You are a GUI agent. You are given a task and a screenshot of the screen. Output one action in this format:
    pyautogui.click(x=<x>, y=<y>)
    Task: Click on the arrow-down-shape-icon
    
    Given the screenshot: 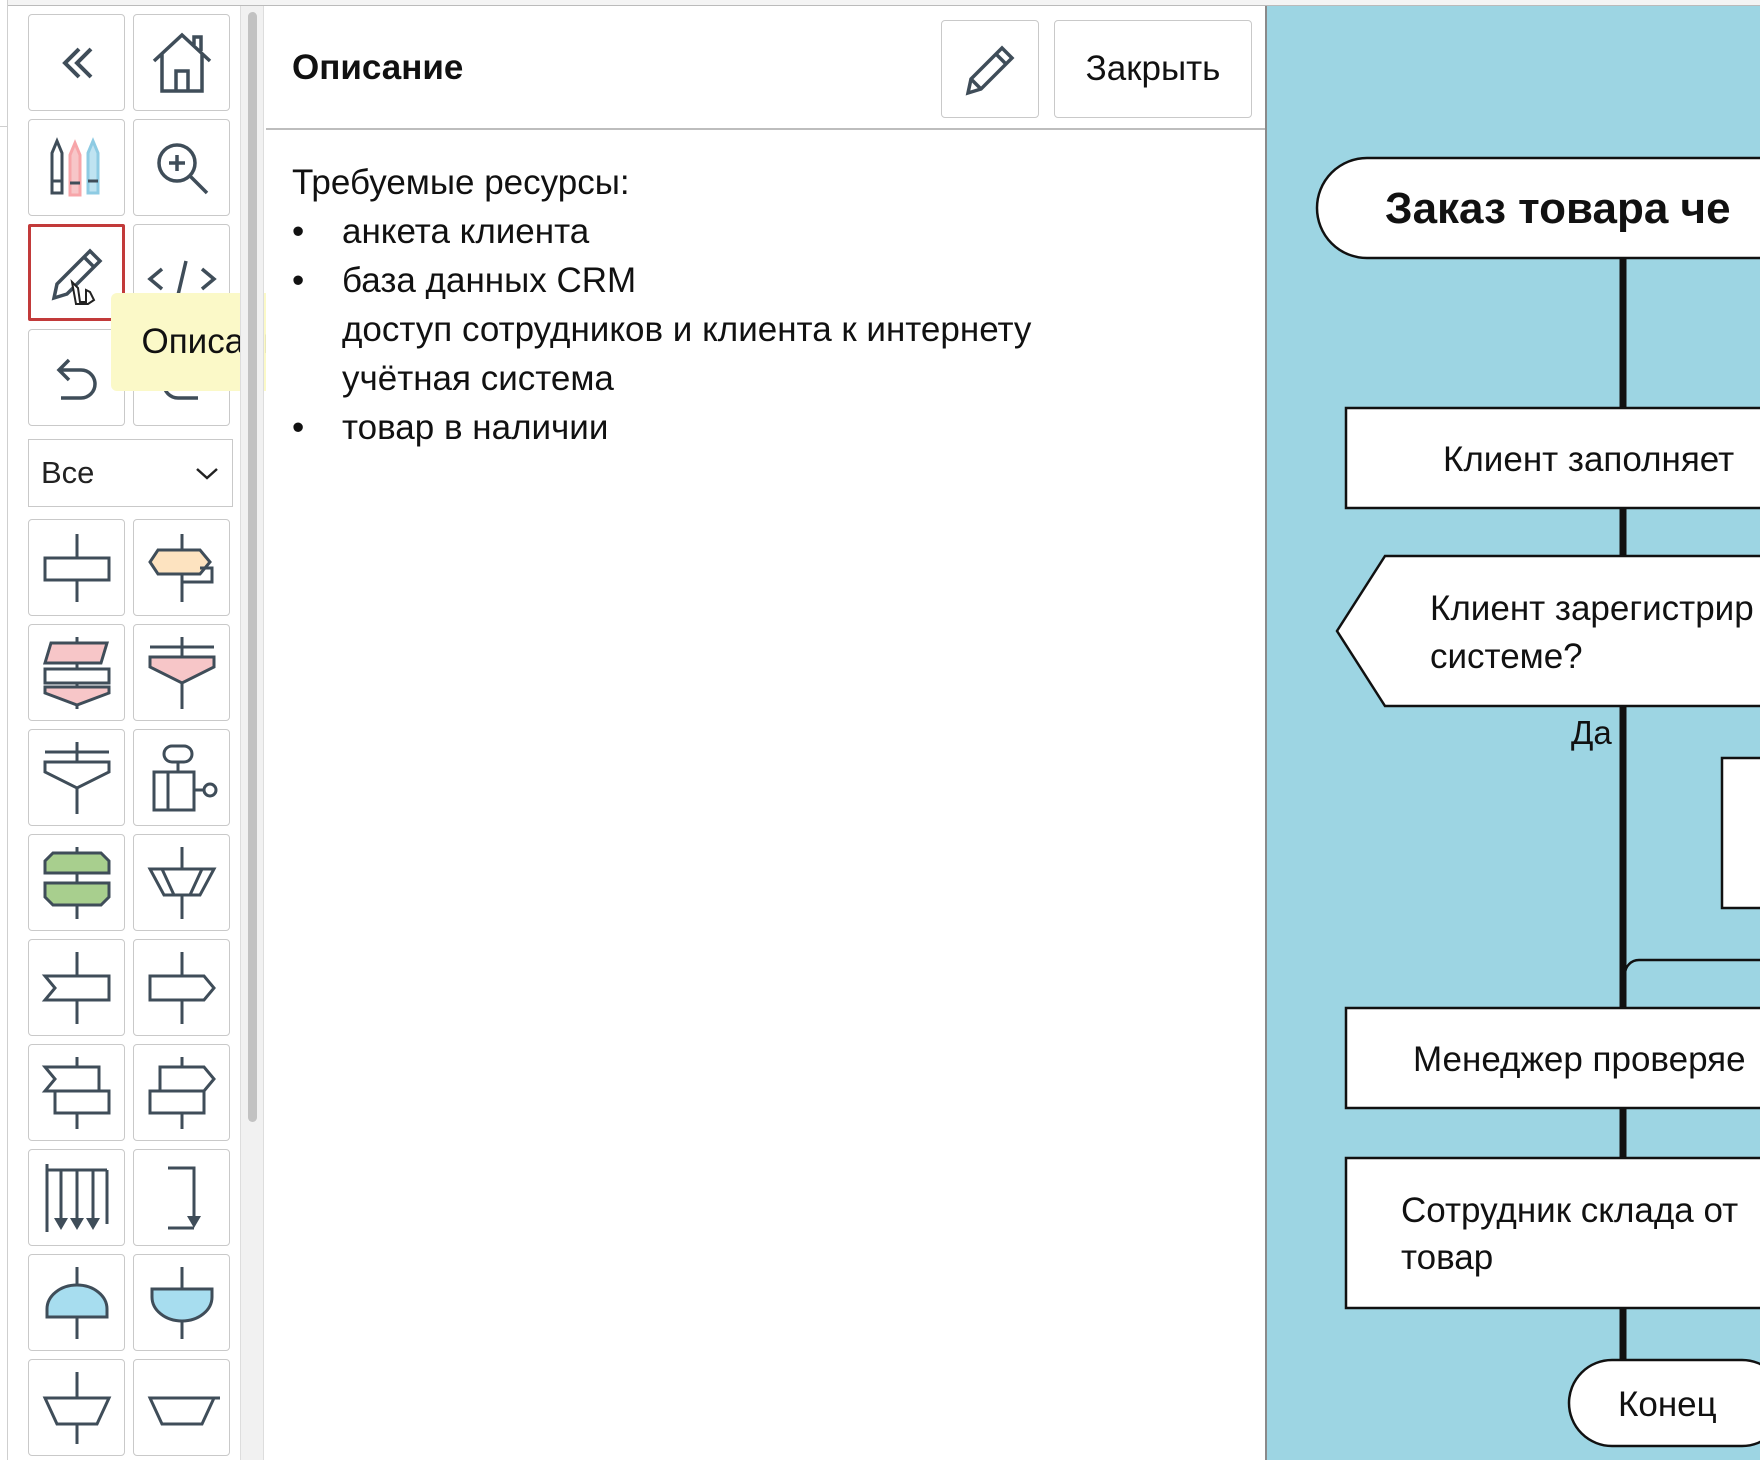 What is the action you would take?
    pyautogui.click(x=184, y=1197)
    